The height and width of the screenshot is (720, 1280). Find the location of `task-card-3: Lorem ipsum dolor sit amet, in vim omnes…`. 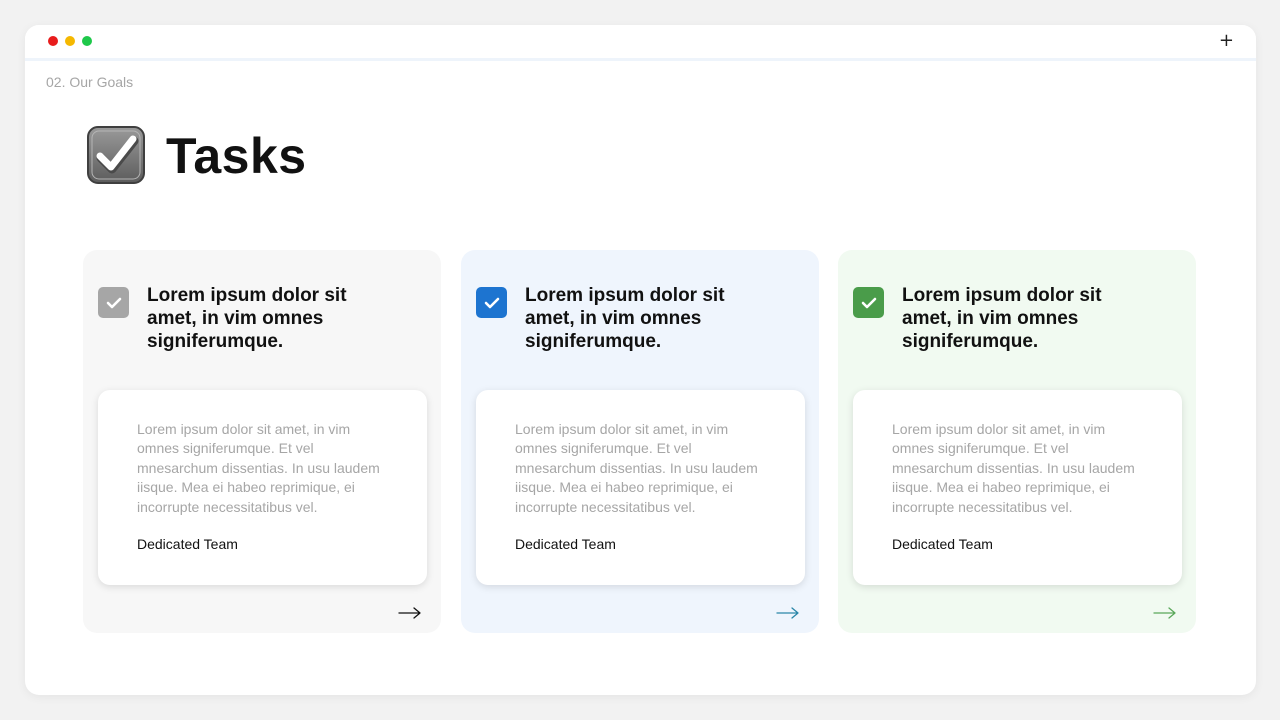

task-card-3: Lorem ipsum dolor sit amet, in vim omnes… is located at coordinates (1017, 441).